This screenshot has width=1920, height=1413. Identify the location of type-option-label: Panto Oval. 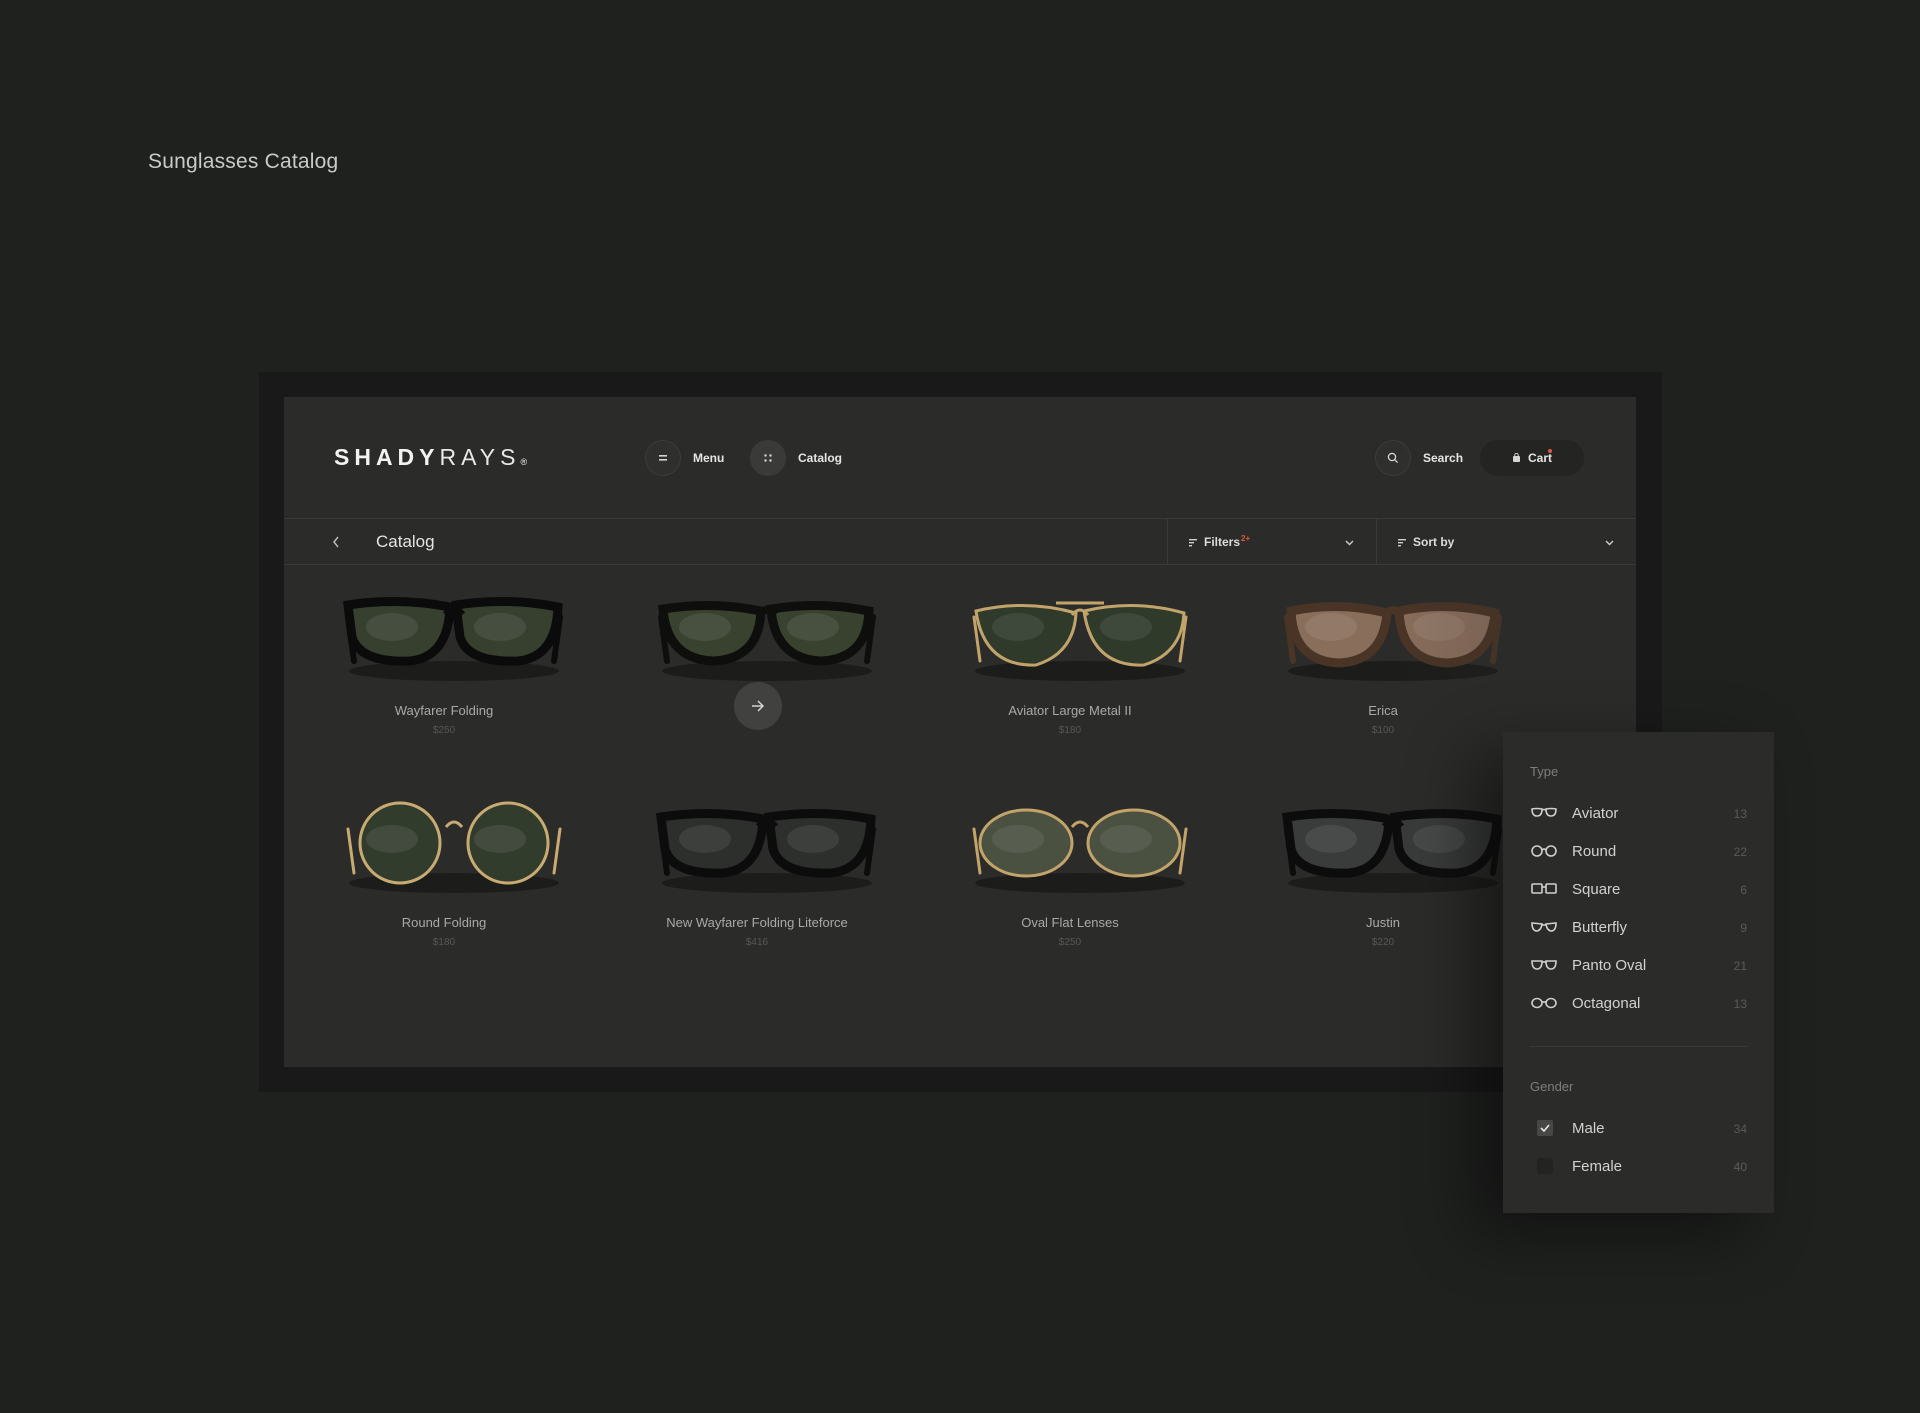
(1609, 965).